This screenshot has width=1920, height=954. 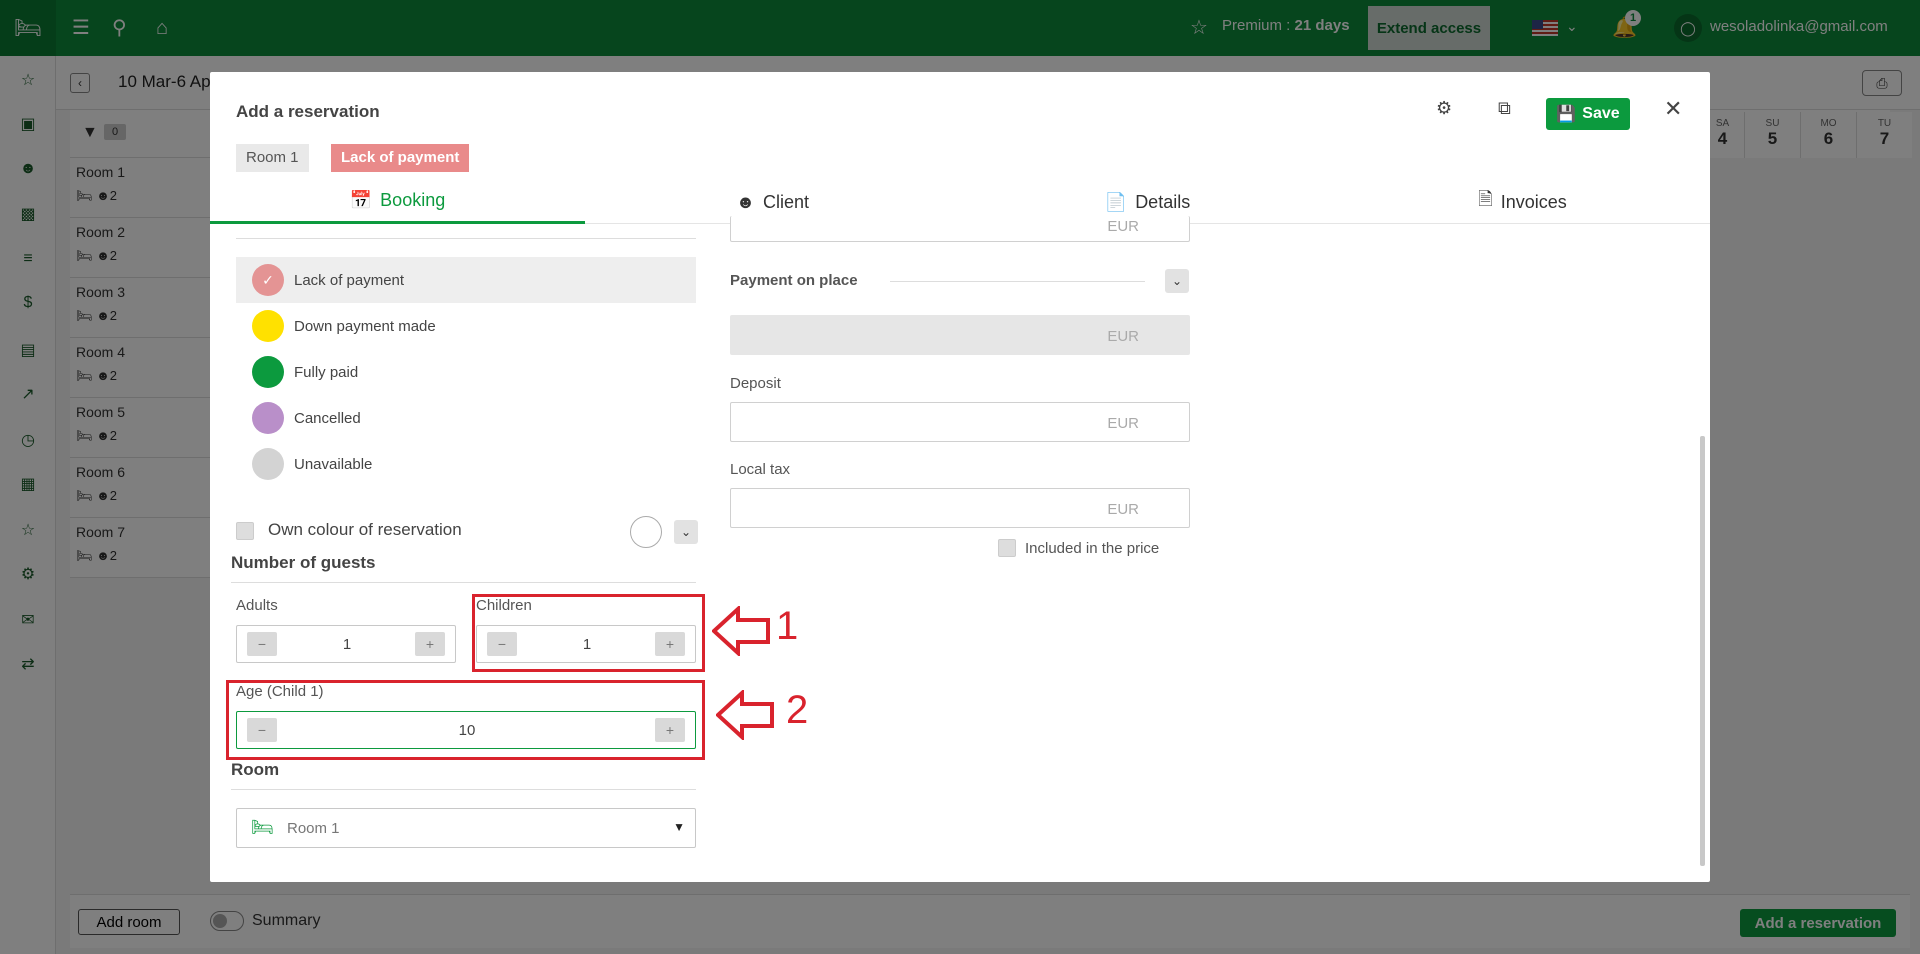 I want to click on status-option-lack-of-payment: ✓ Lack of payment, so click(x=466, y=280).